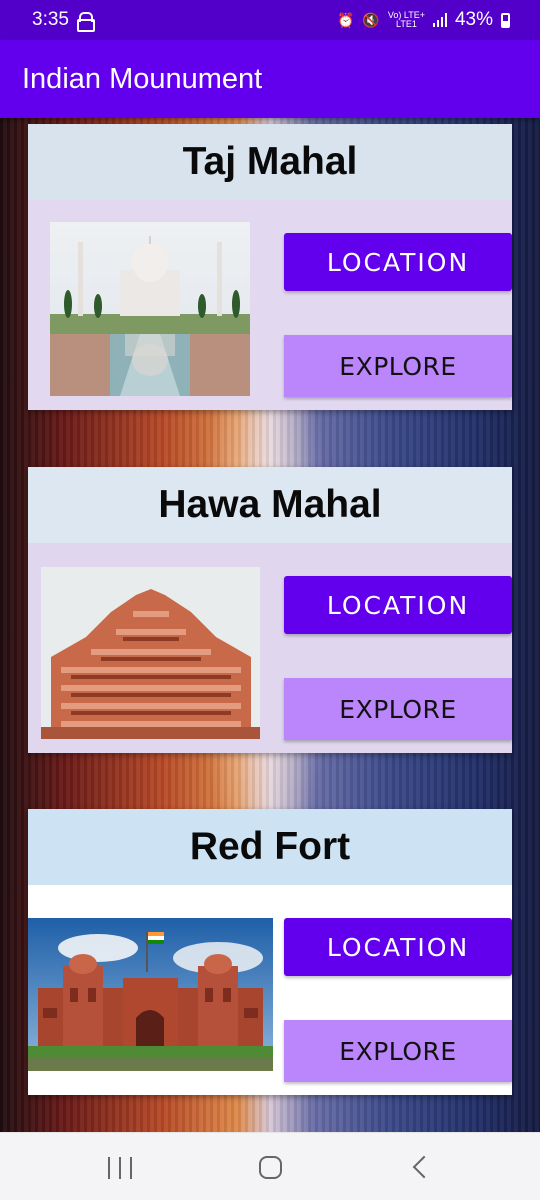  What do you see at coordinates (345, 20) in the screenshot?
I see `alarm-icon: ⏰` at bounding box center [345, 20].